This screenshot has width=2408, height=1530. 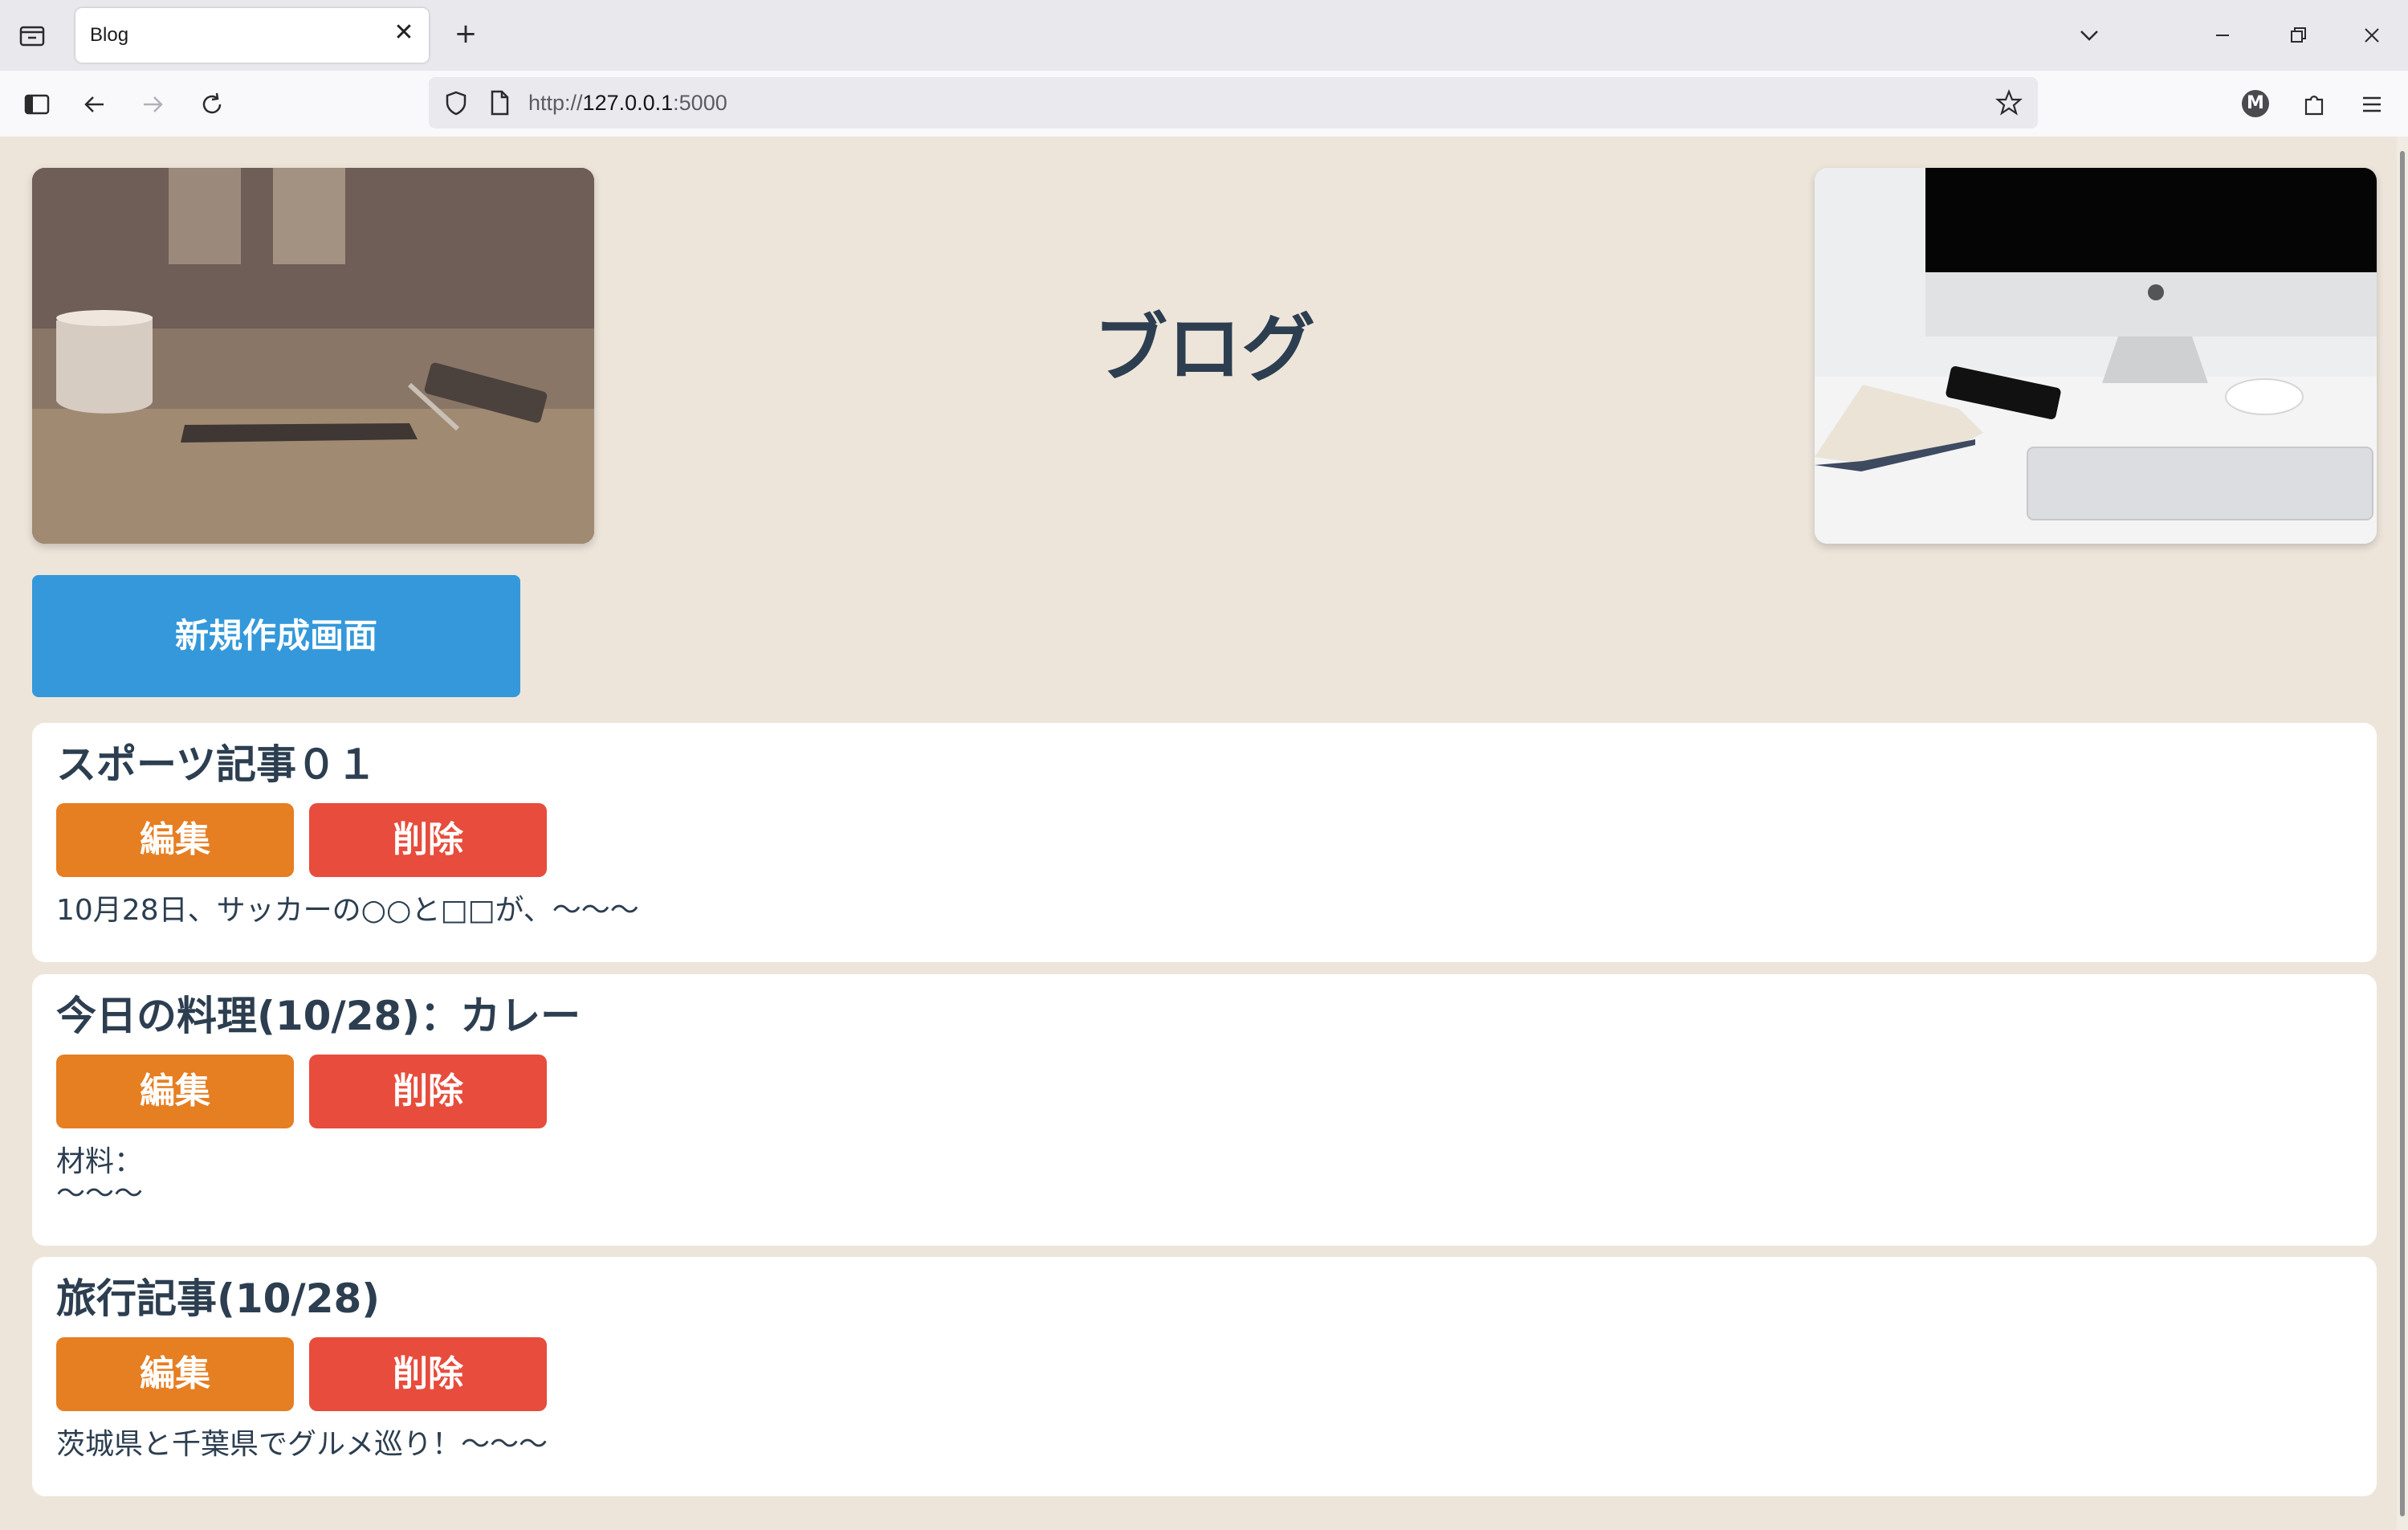 What do you see at coordinates (218, 1298) in the screenshot?
I see `post-title: 旅行記事(10/28)` at bounding box center [218, 1298].